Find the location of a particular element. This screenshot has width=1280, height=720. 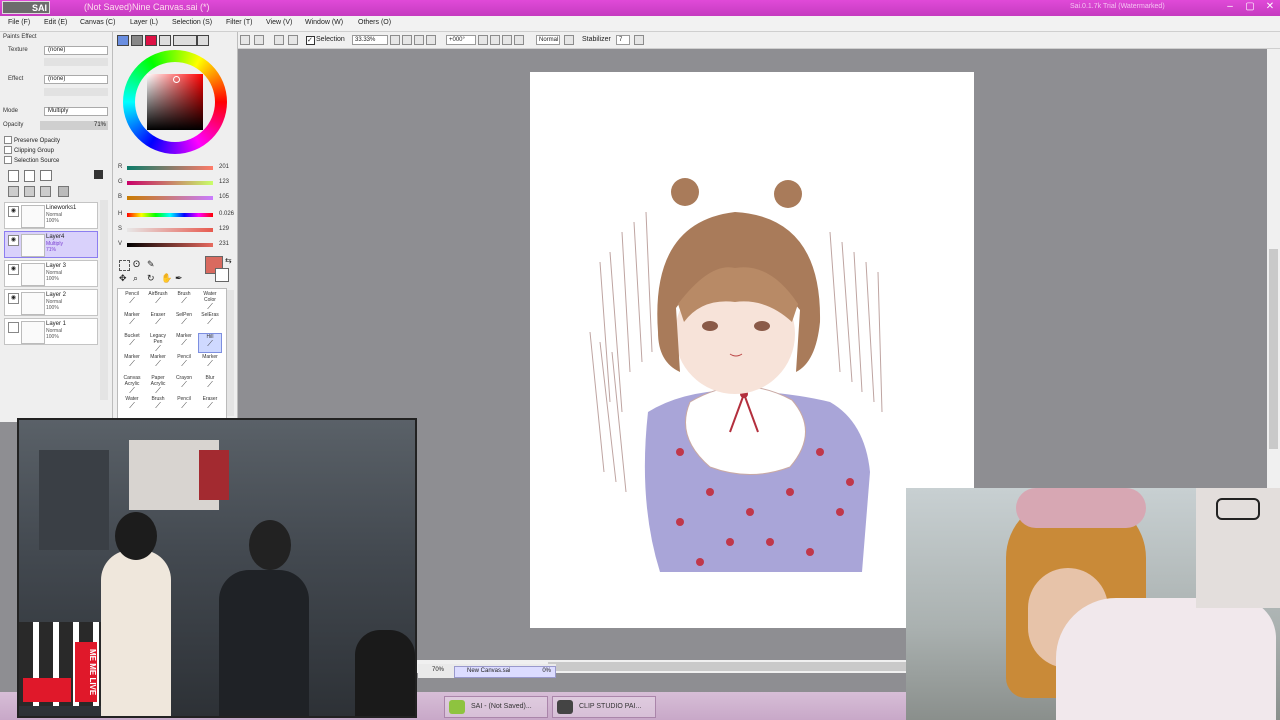

rotate-right-button is located at coordinates (495, 40).